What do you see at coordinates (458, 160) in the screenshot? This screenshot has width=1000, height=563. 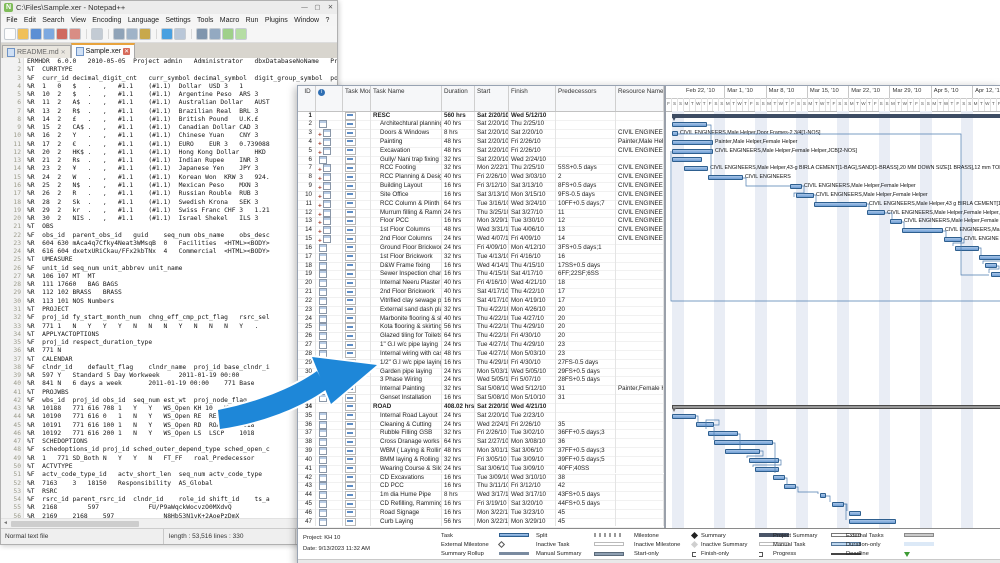 I see `cell: 32 hrs` at bounding box center [458, 160].